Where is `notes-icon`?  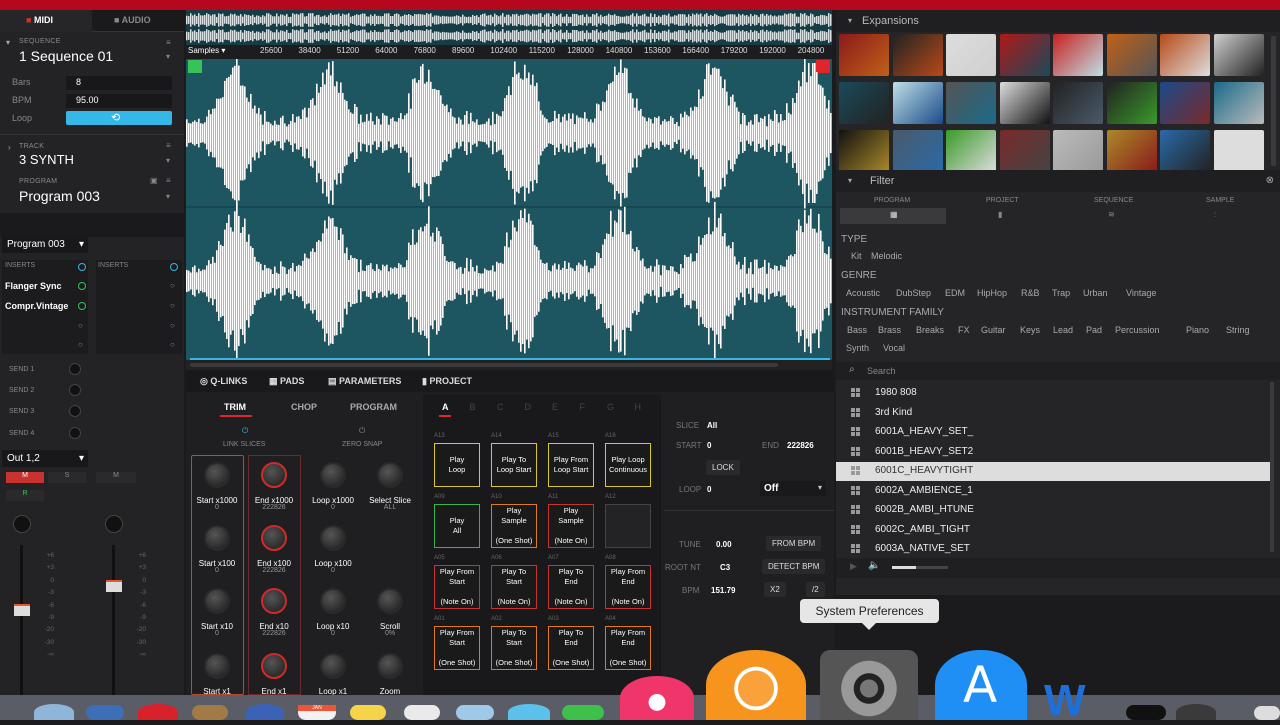
notes-icon is located at coordinates (368, 712).